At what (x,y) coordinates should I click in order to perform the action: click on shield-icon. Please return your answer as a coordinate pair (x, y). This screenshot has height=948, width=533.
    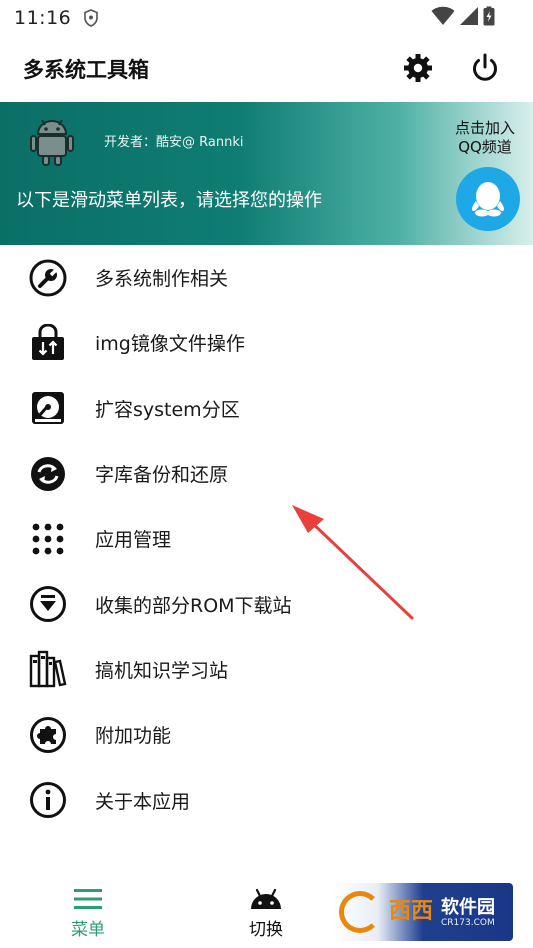
    Looking at the image, I should click on (91, 18).